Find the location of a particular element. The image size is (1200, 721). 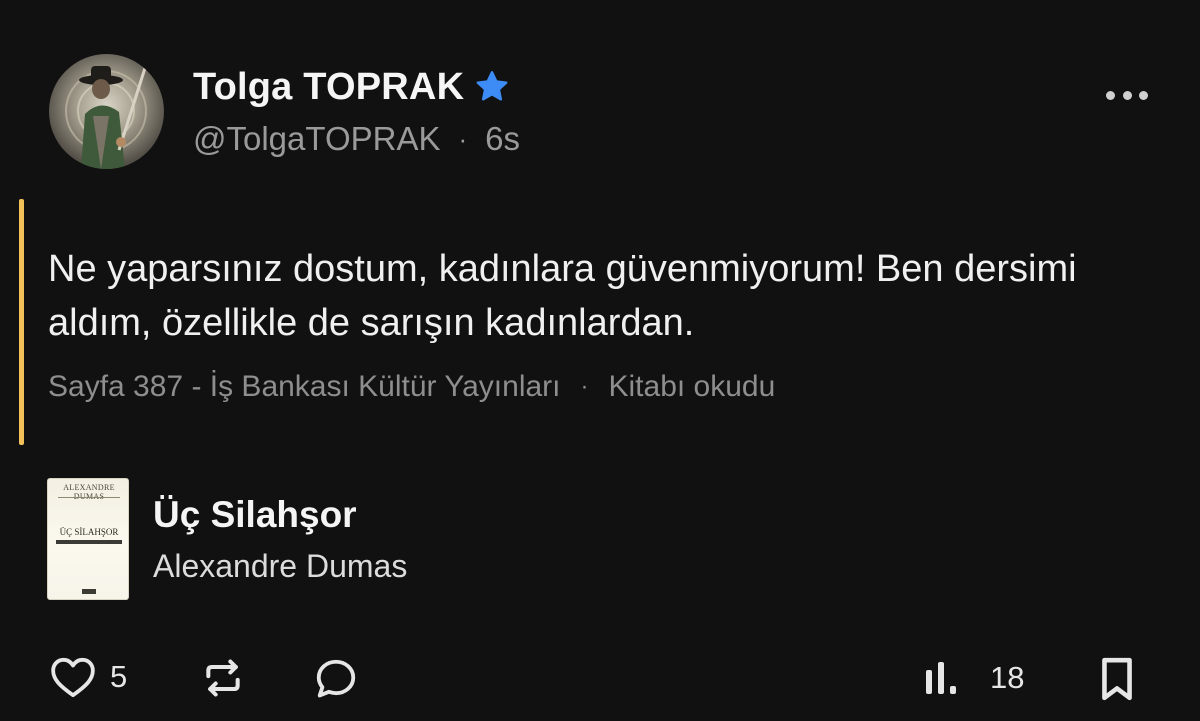

more-options-button is located at coordinates (1127, 95).